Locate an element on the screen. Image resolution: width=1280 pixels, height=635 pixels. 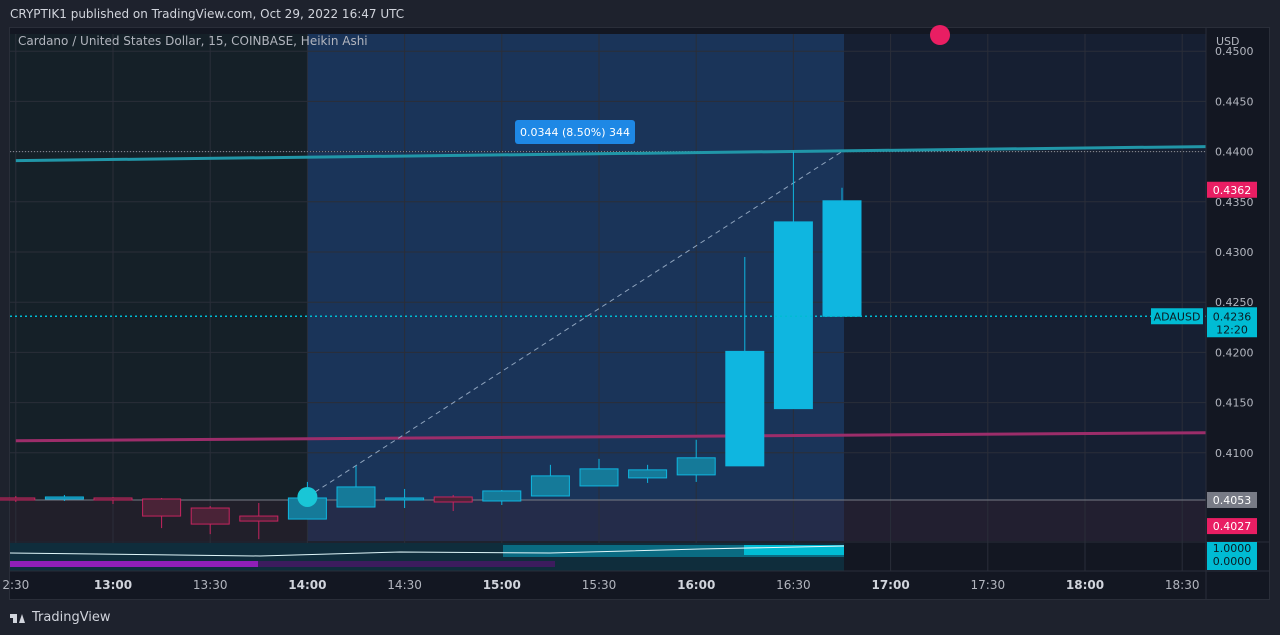
lower-band is located at coordinates (608, 520).